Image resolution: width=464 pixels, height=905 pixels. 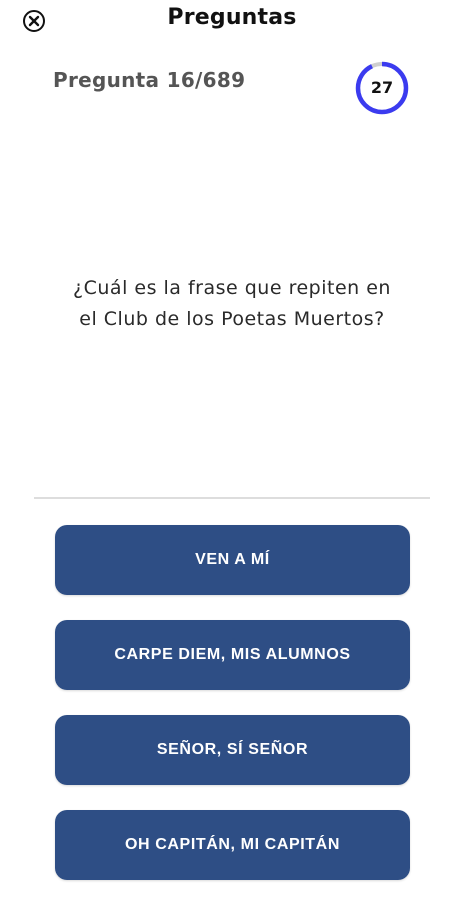 I want to click on answer-button-4: OH CAPITÁN, MI CAPITÁN, so click(x=232, y=845).